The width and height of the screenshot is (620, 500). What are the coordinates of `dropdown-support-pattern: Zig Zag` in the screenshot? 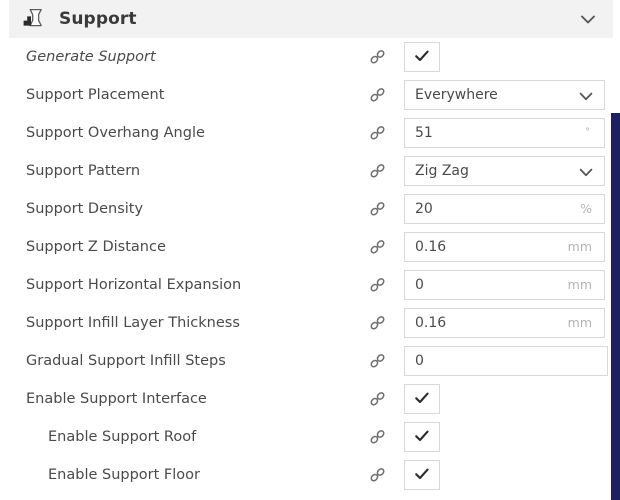 It's located at (504, 171).